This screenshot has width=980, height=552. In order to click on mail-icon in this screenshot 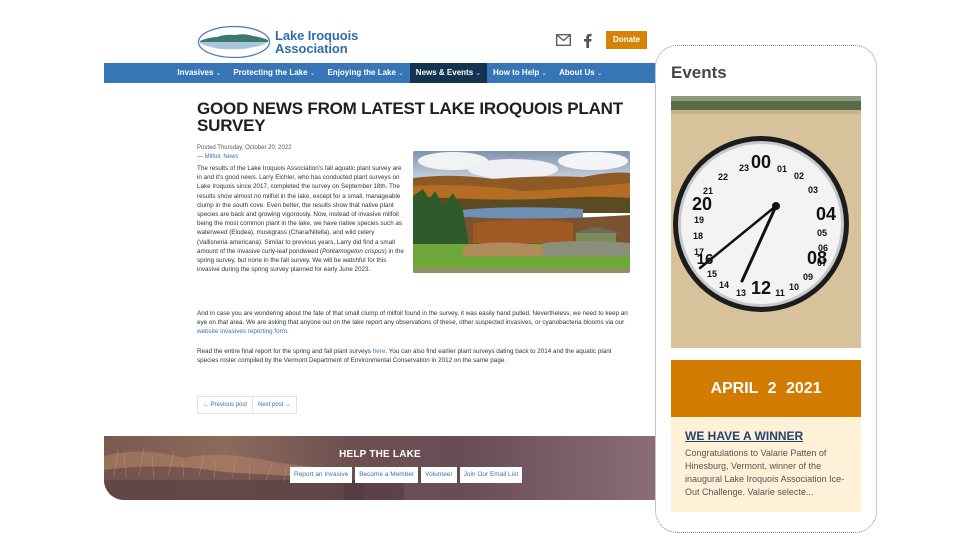, I will do `click(563, 40)`.